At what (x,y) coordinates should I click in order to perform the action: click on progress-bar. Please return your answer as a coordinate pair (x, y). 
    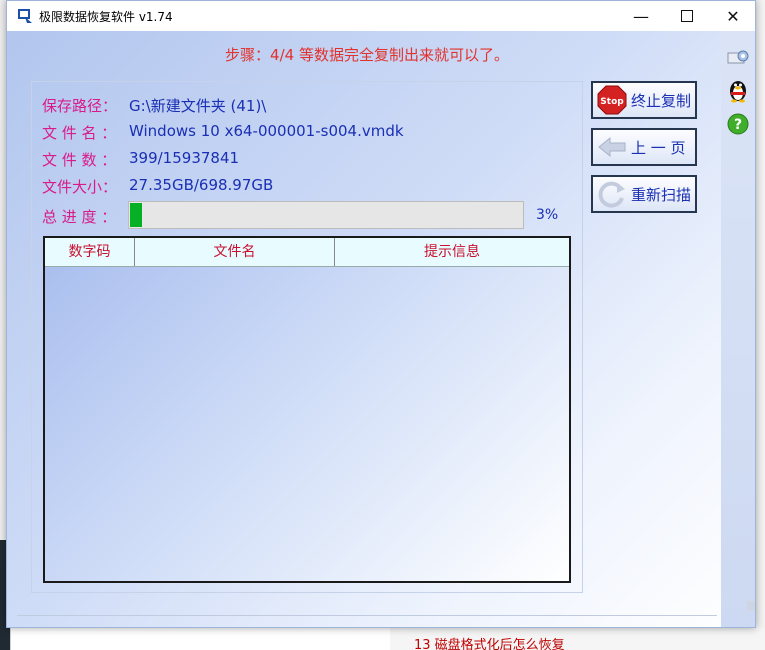
    Looking at the image, I should click on (326, 215).